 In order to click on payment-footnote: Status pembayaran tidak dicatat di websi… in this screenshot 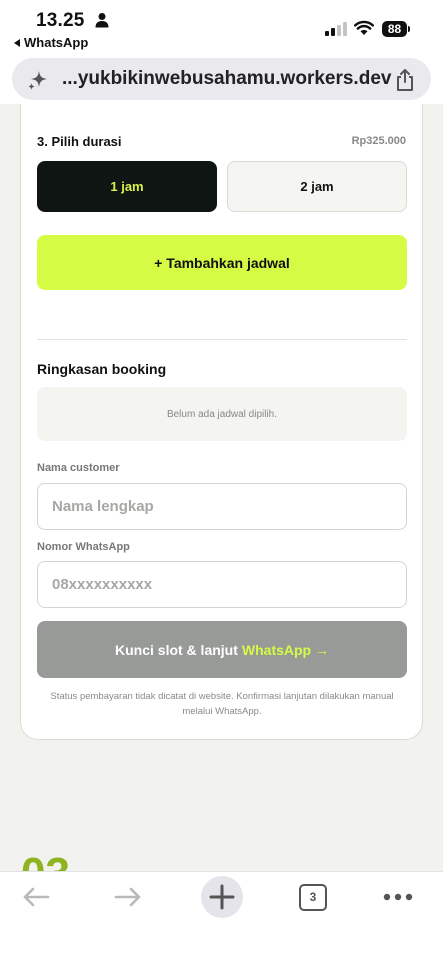, I will do `click(222, 704)`.